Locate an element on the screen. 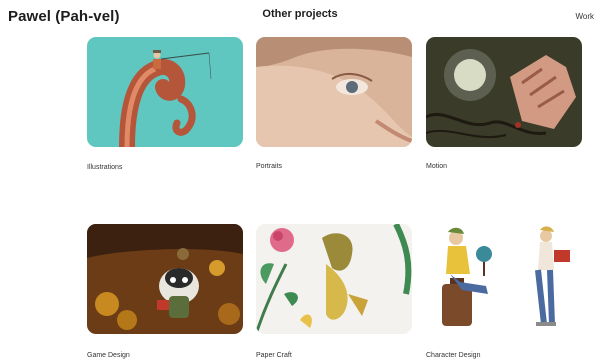 This screenshot has width=600, height=364. project-card-paper-craft: Paper Craft is located at coordinates (334, 291).